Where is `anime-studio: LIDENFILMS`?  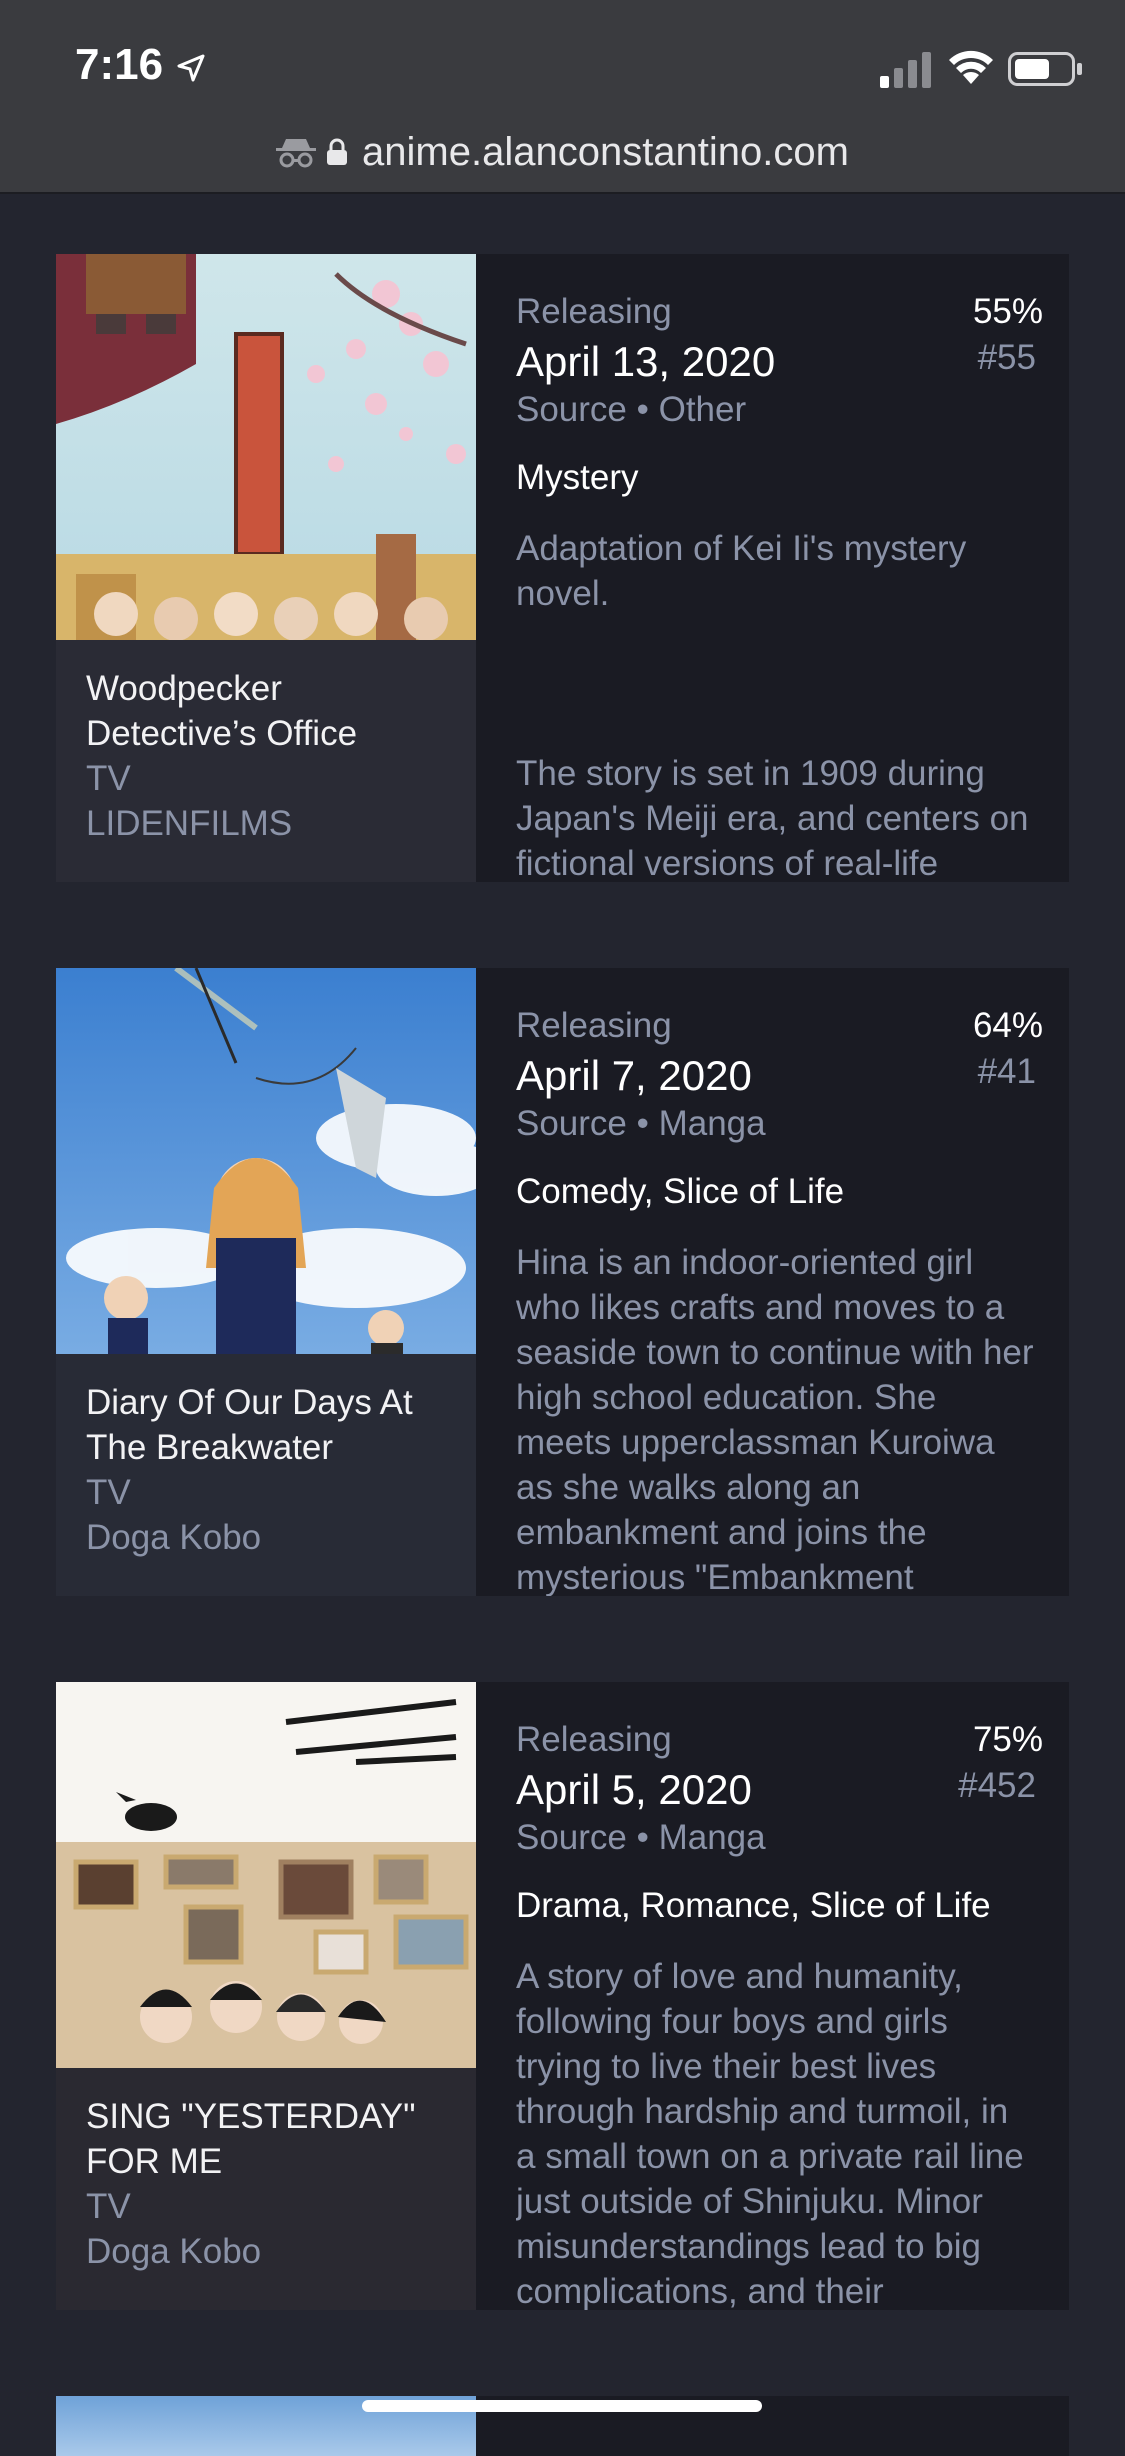 anime-studio: LIDENFILMS is located at coordinates (271, 823).